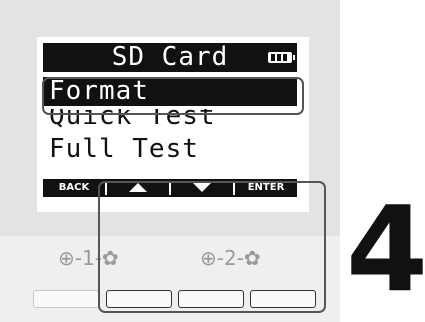  What do you see at coordinates (173, 96) in the screenshot?
I see `format-highlight-callout` at bounding box center [173, 96].